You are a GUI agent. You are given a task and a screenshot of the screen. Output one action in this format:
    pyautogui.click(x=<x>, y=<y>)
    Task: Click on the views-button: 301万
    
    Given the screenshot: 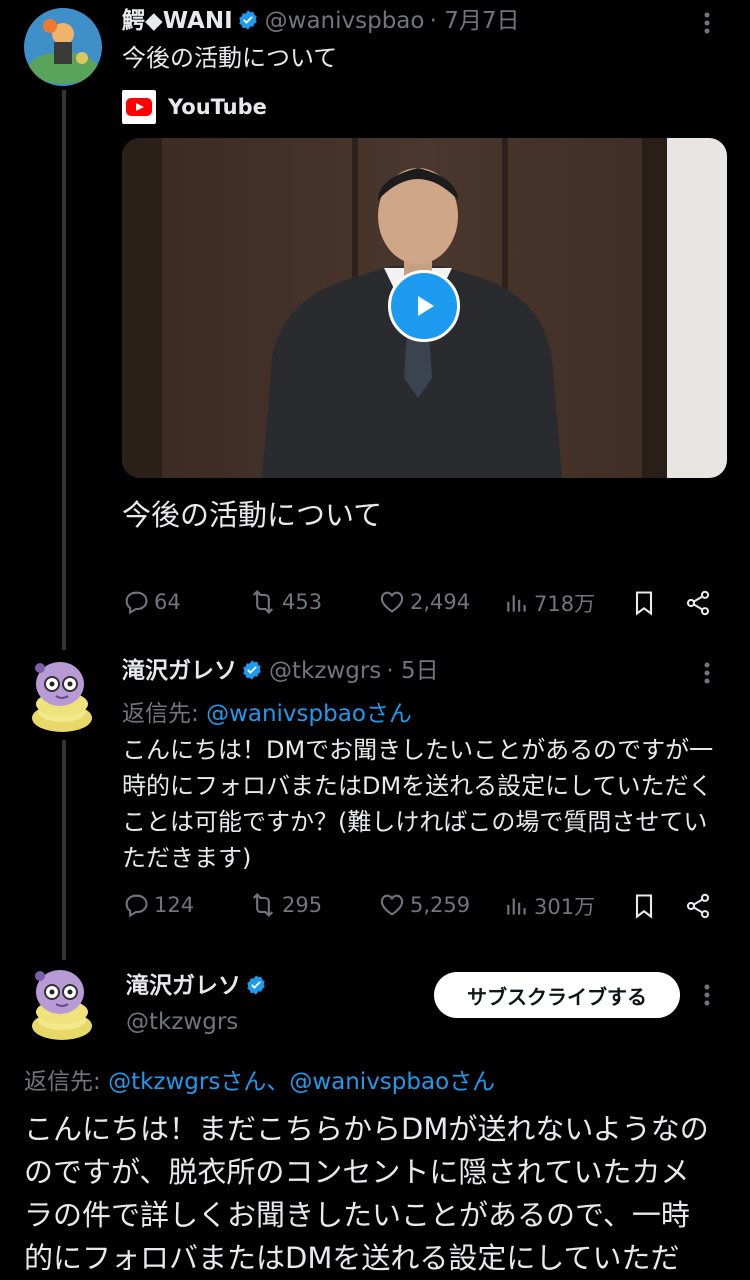 What is the action you would take?
    pyautogui.click(x=549, y=906)
    